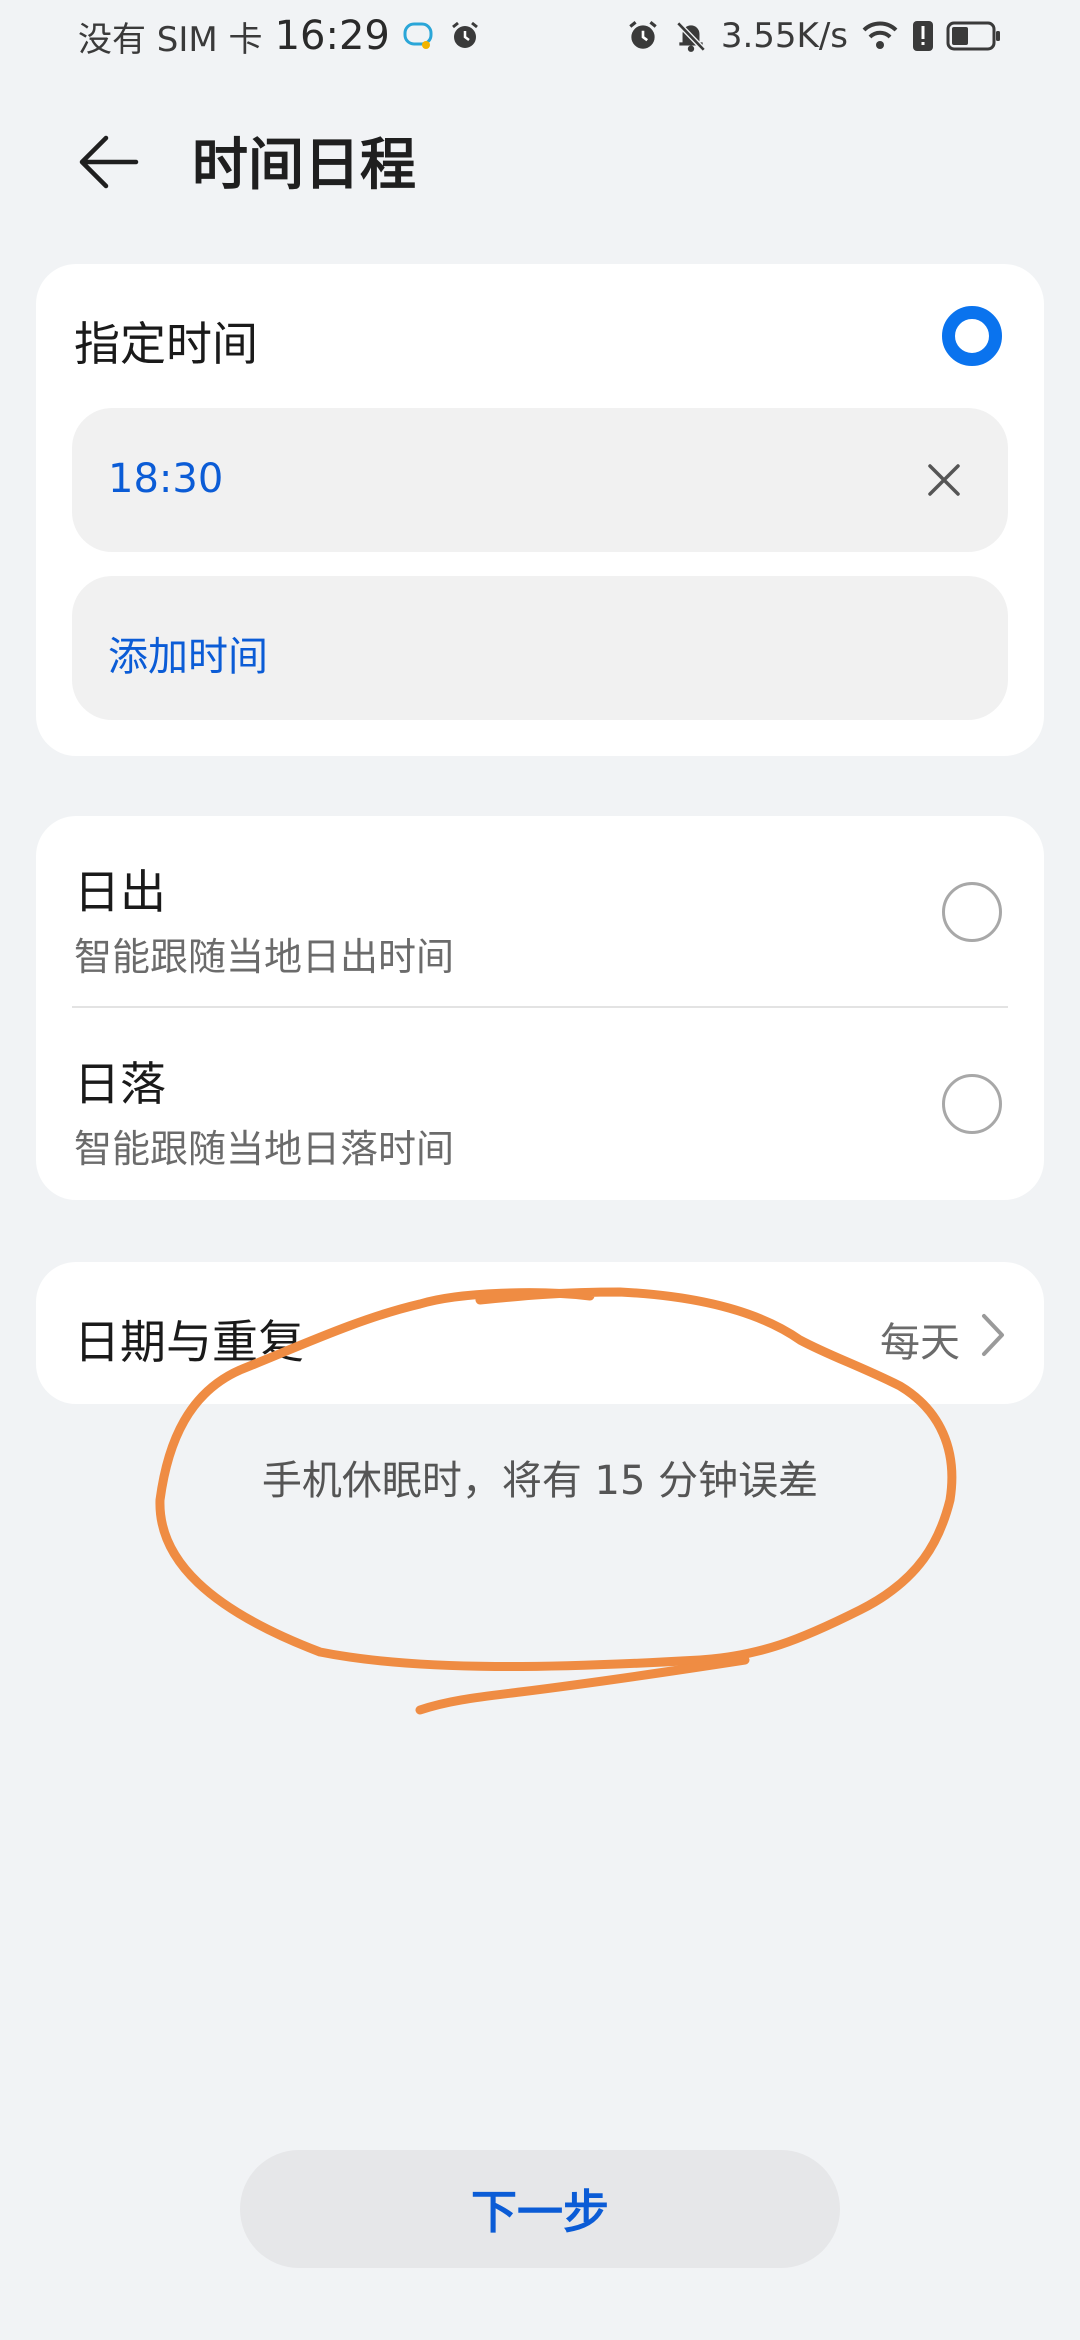 This screenshot has width=1080, height=2340. What do you see at coordinates (304, 165) in the screenshot?
I see `page-title: 时间日程` at bounding box center [304, 165].